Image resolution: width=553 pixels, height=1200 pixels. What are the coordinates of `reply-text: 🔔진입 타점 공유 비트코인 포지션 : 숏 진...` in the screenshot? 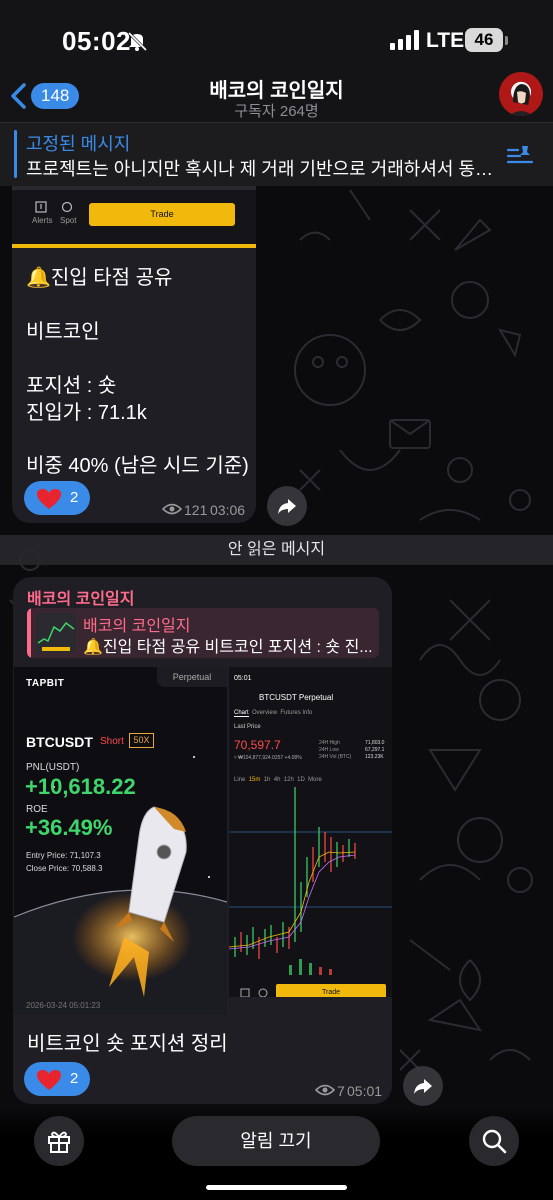 It's located at (228, 647).